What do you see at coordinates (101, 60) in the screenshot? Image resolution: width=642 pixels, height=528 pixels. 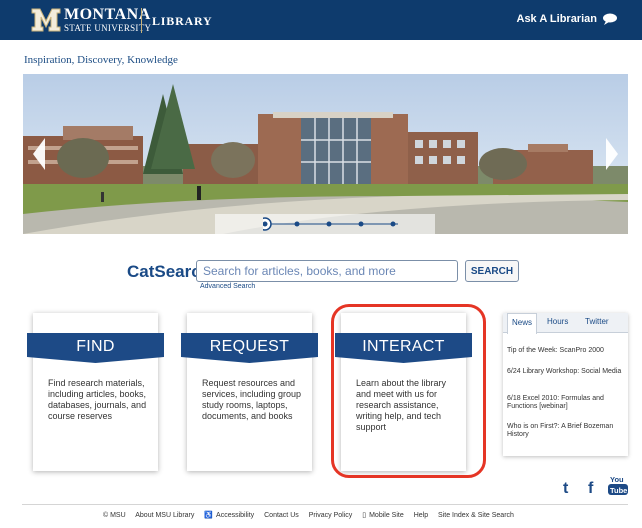 I see `tagline: Inspiration, Discovery, Knowledge` at bounding box center [101, 60].